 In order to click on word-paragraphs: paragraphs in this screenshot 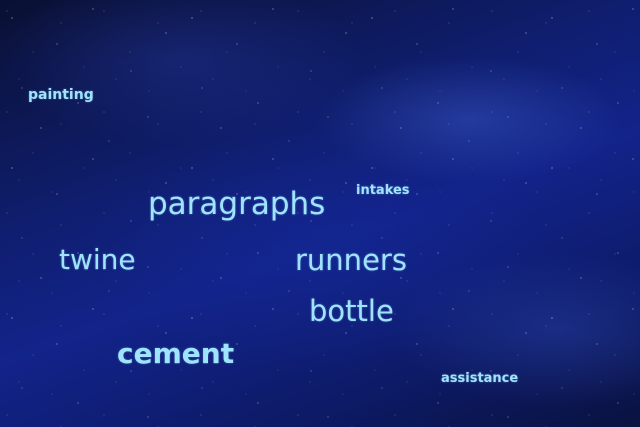, I will do `click(237, 204)`.